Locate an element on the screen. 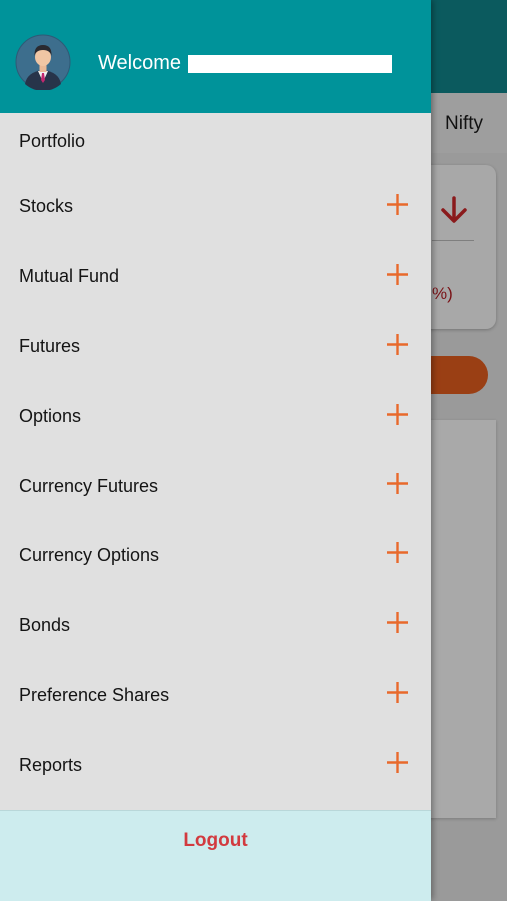 Image resolution: width=507 pixels, height=901 pixels. menu-item-currency-futures: Currency Futures is located at coordinates (215, 483).